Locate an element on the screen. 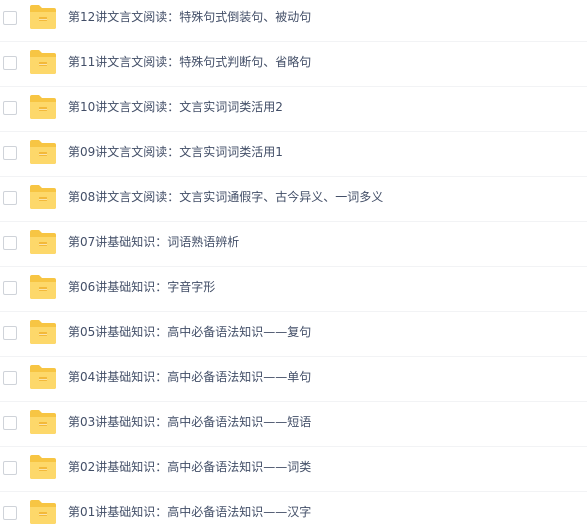  file-row: 第12讲文言文阅读：特殊句式倒装句、被动句 is located at coordinates (293, 21).